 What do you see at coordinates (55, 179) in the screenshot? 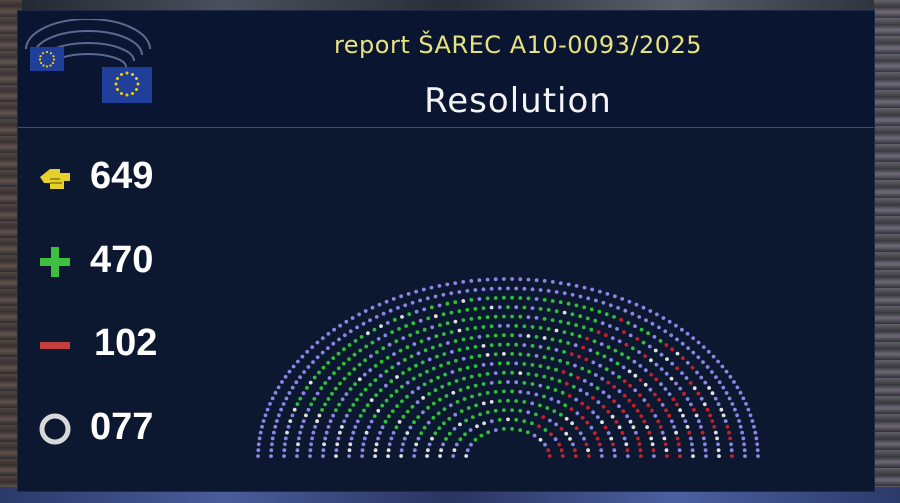
I see `voting-hand-icon` at bounding box center [55, 179].